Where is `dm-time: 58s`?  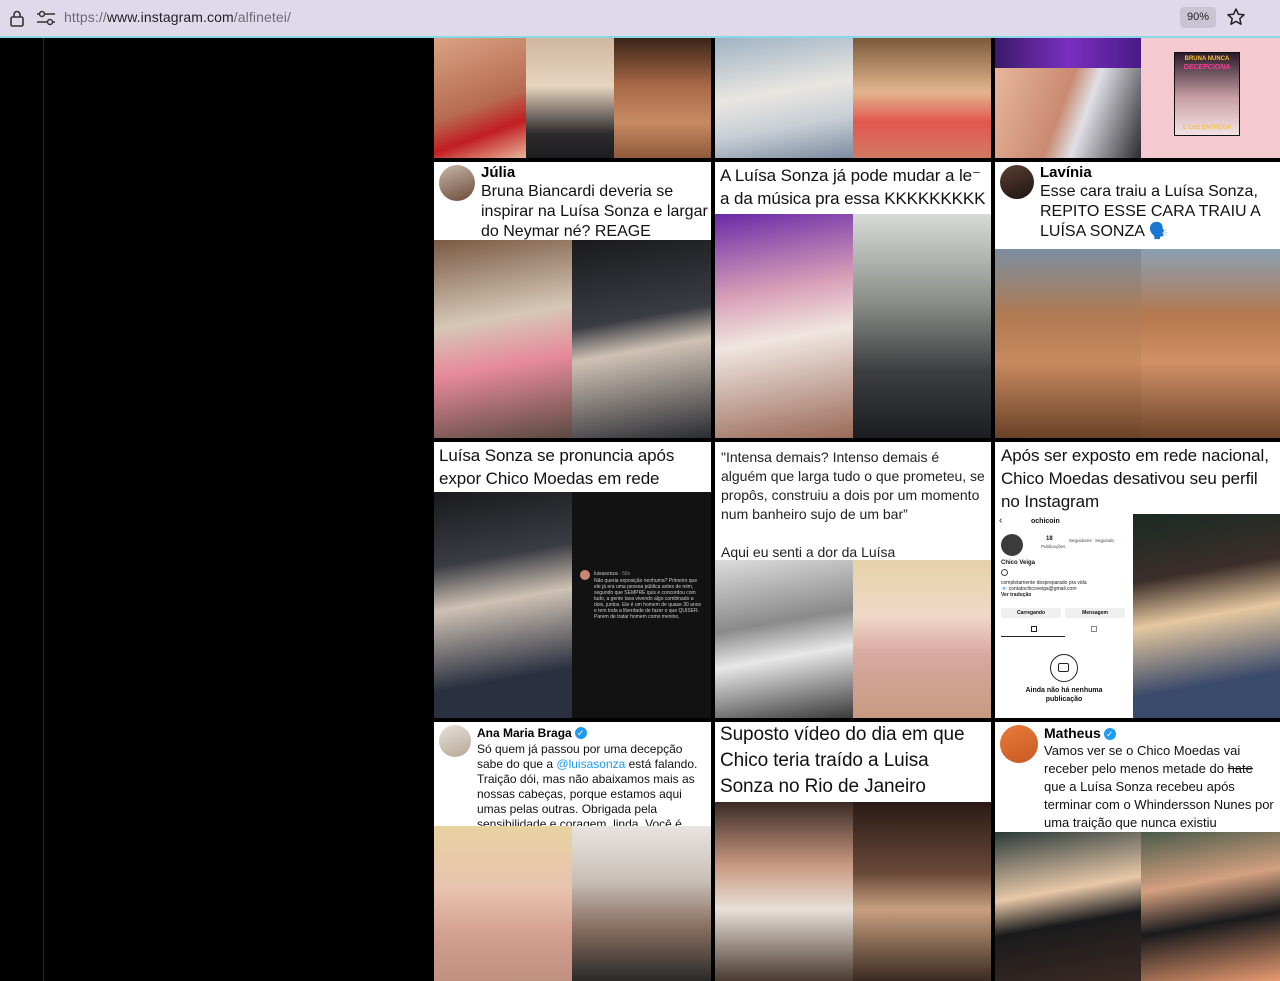
dm-time: 58s is located at coordinates (626, 574).